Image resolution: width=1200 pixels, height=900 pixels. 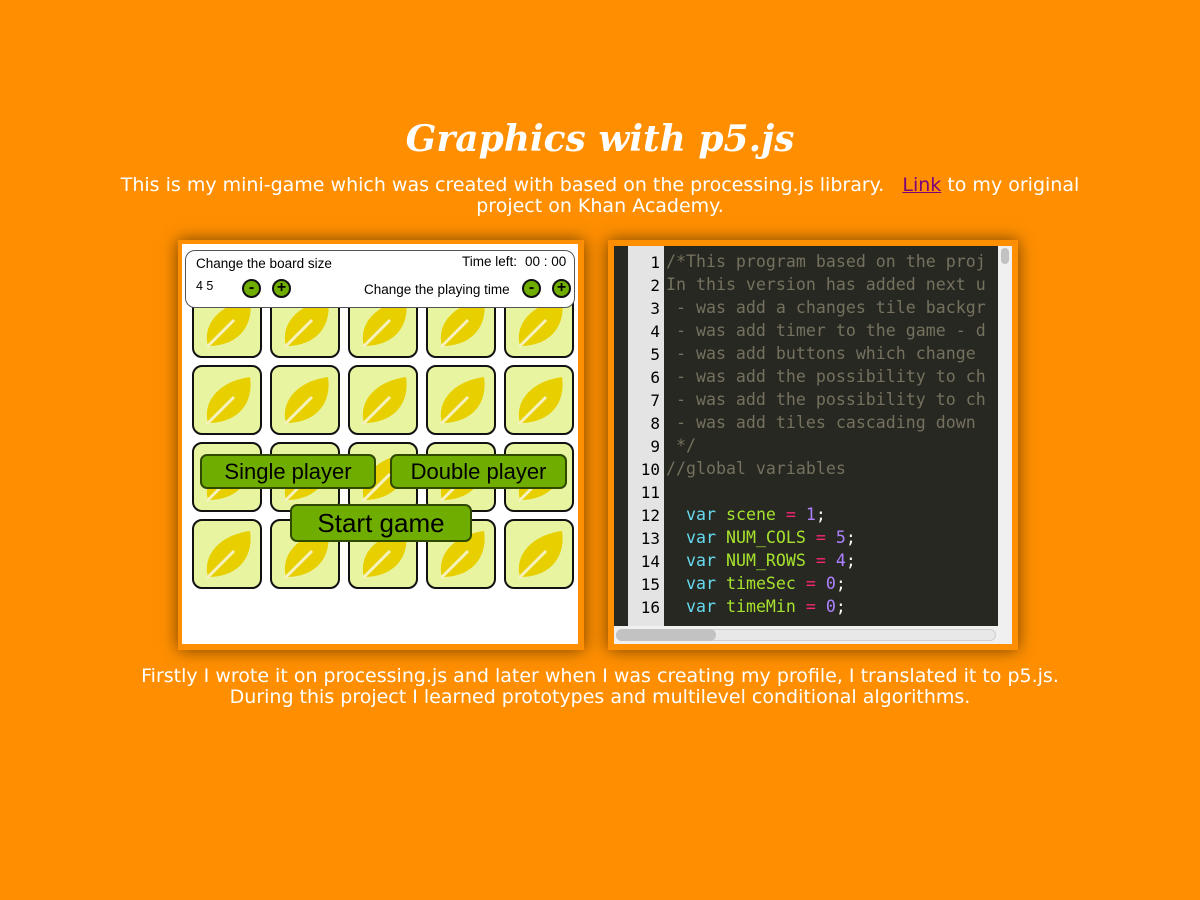 I want to click on code-line: In this version has added next u, so click(x=826, y=284).